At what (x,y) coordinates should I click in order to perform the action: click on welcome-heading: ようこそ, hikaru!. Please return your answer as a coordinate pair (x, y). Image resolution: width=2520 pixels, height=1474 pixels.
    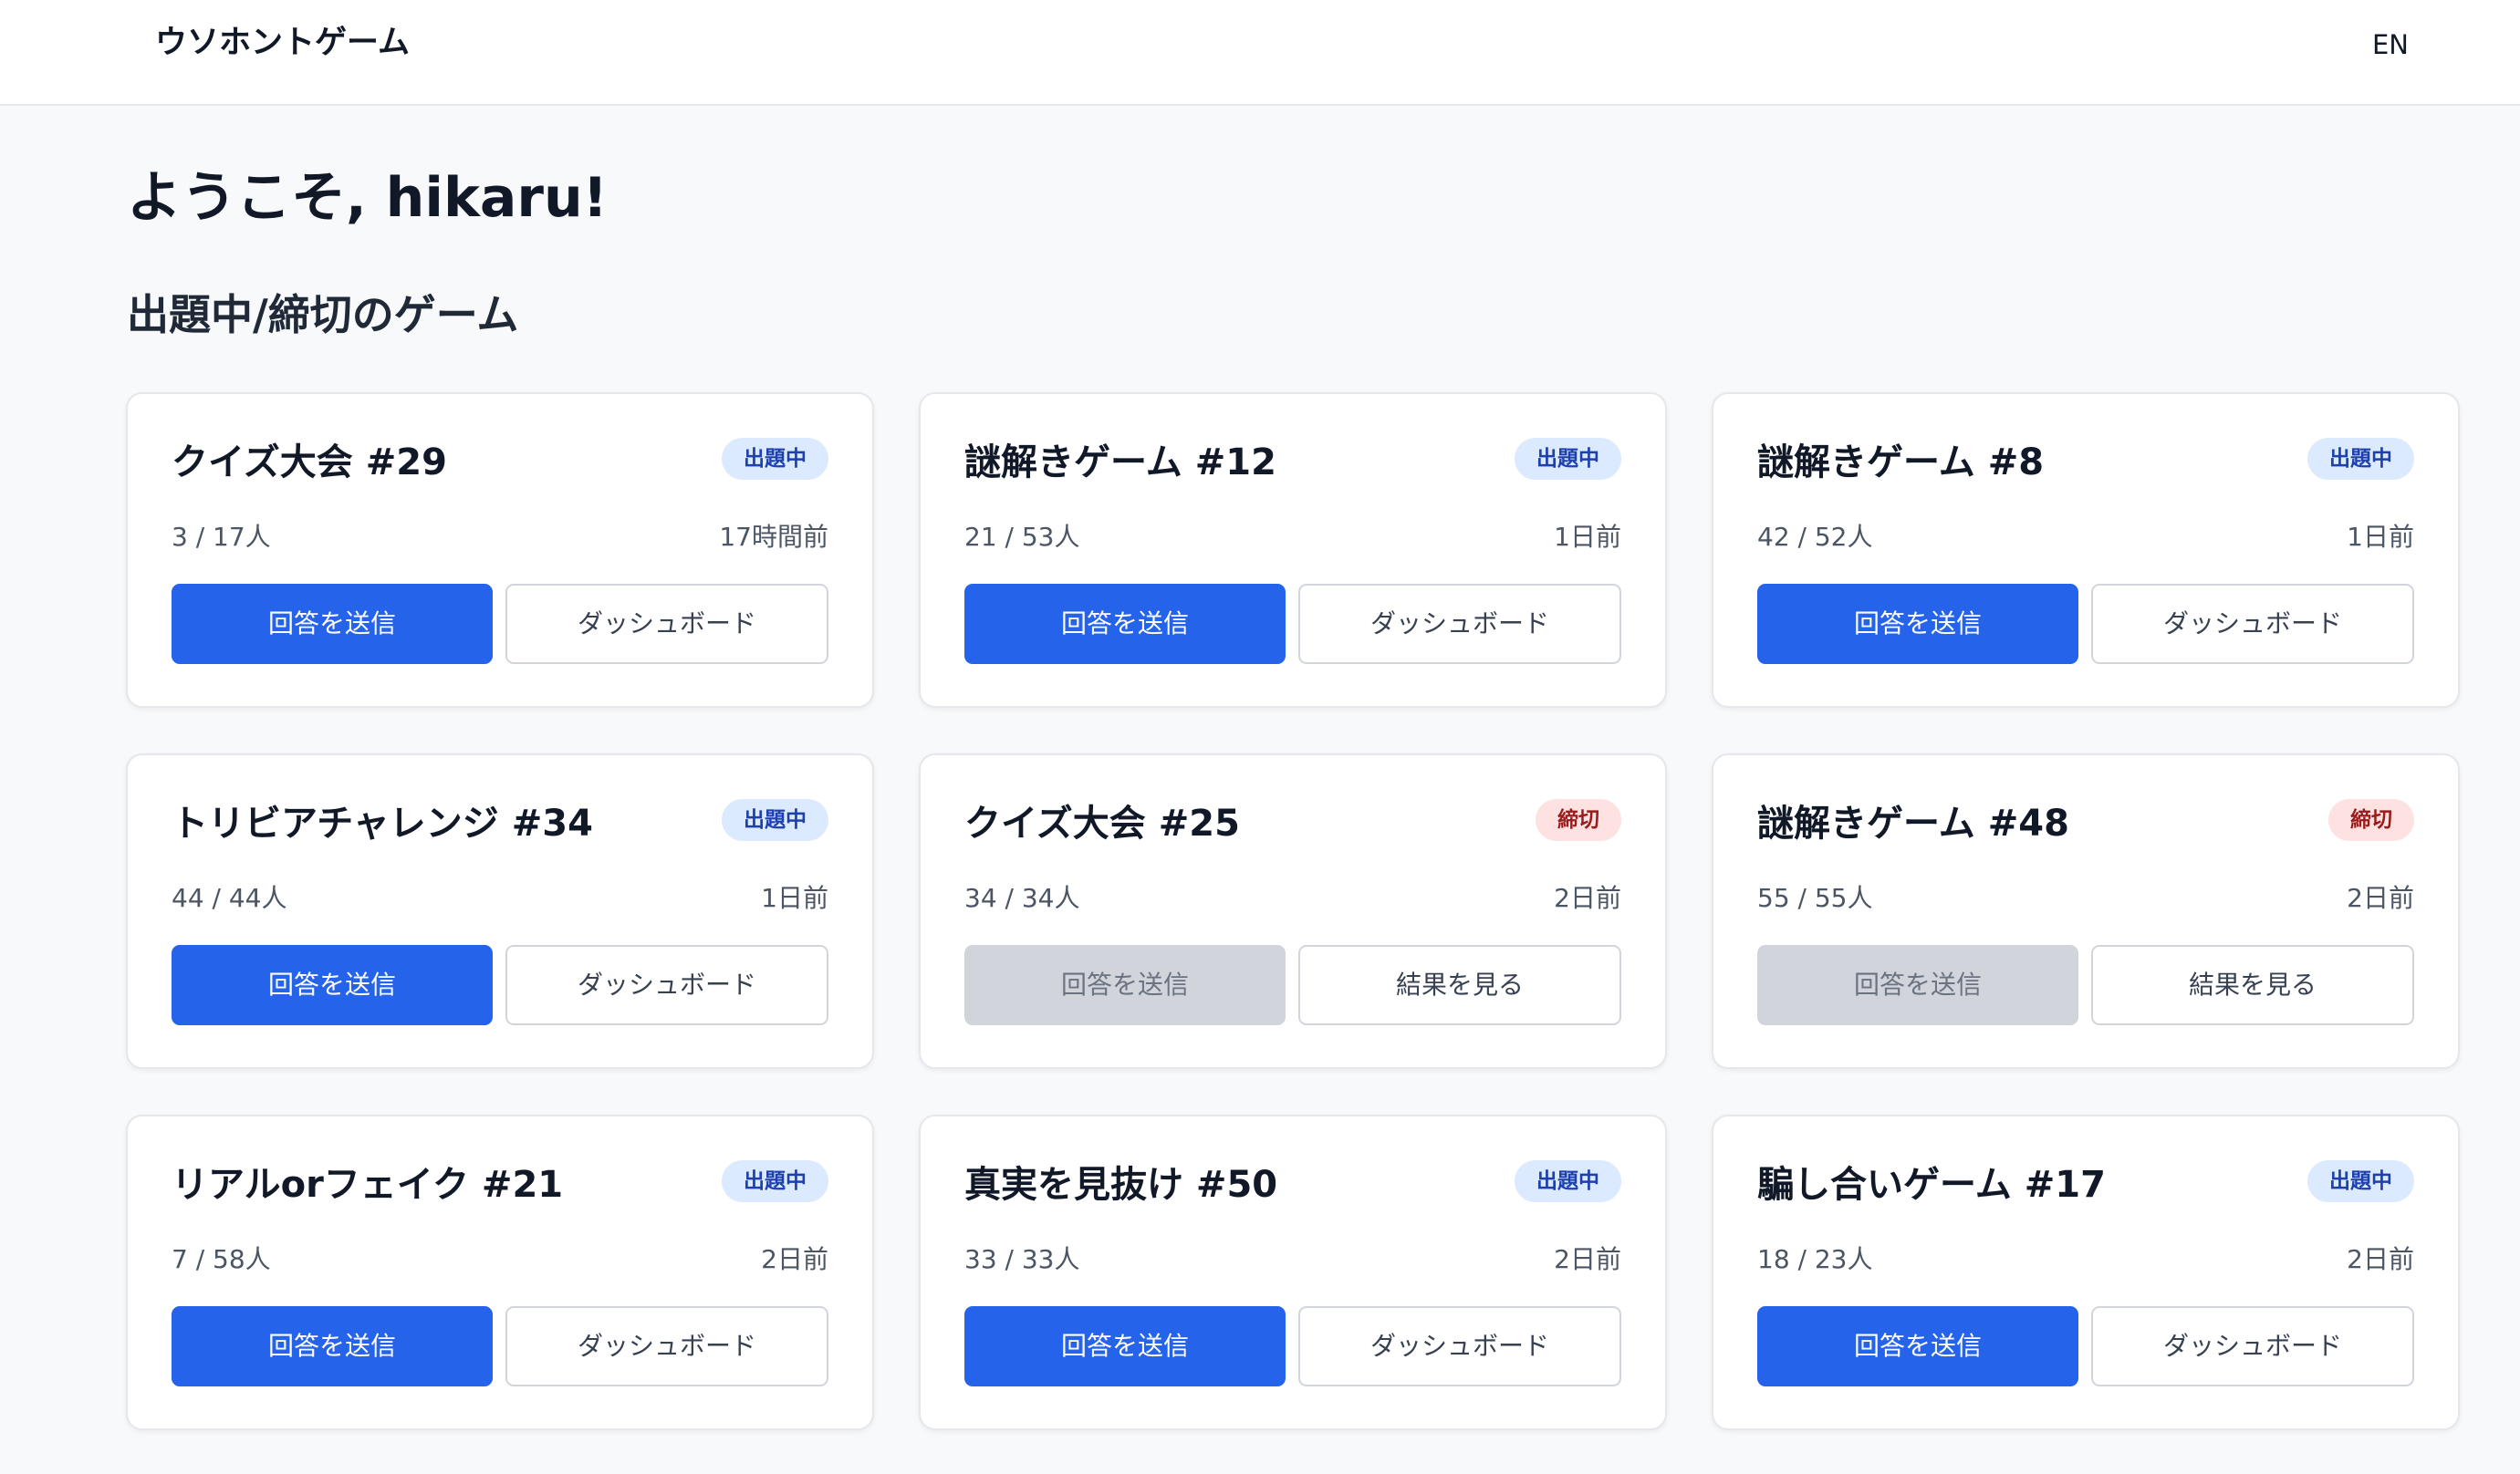
    Looking at the image, I should click on (368, 198).